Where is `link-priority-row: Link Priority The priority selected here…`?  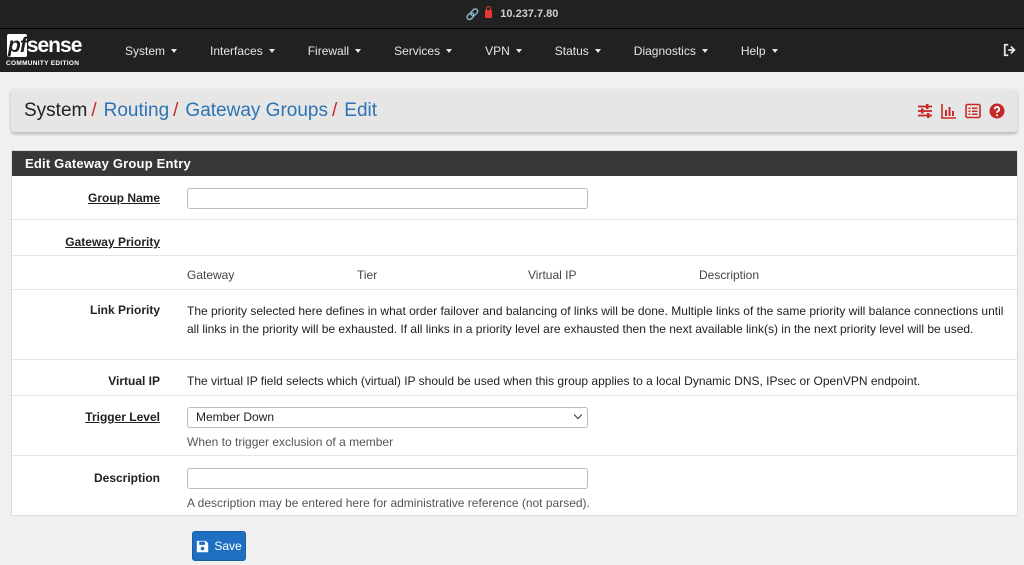 link-priority-row: Link Priority The priority selected here… is located at coordinates (514, 324).